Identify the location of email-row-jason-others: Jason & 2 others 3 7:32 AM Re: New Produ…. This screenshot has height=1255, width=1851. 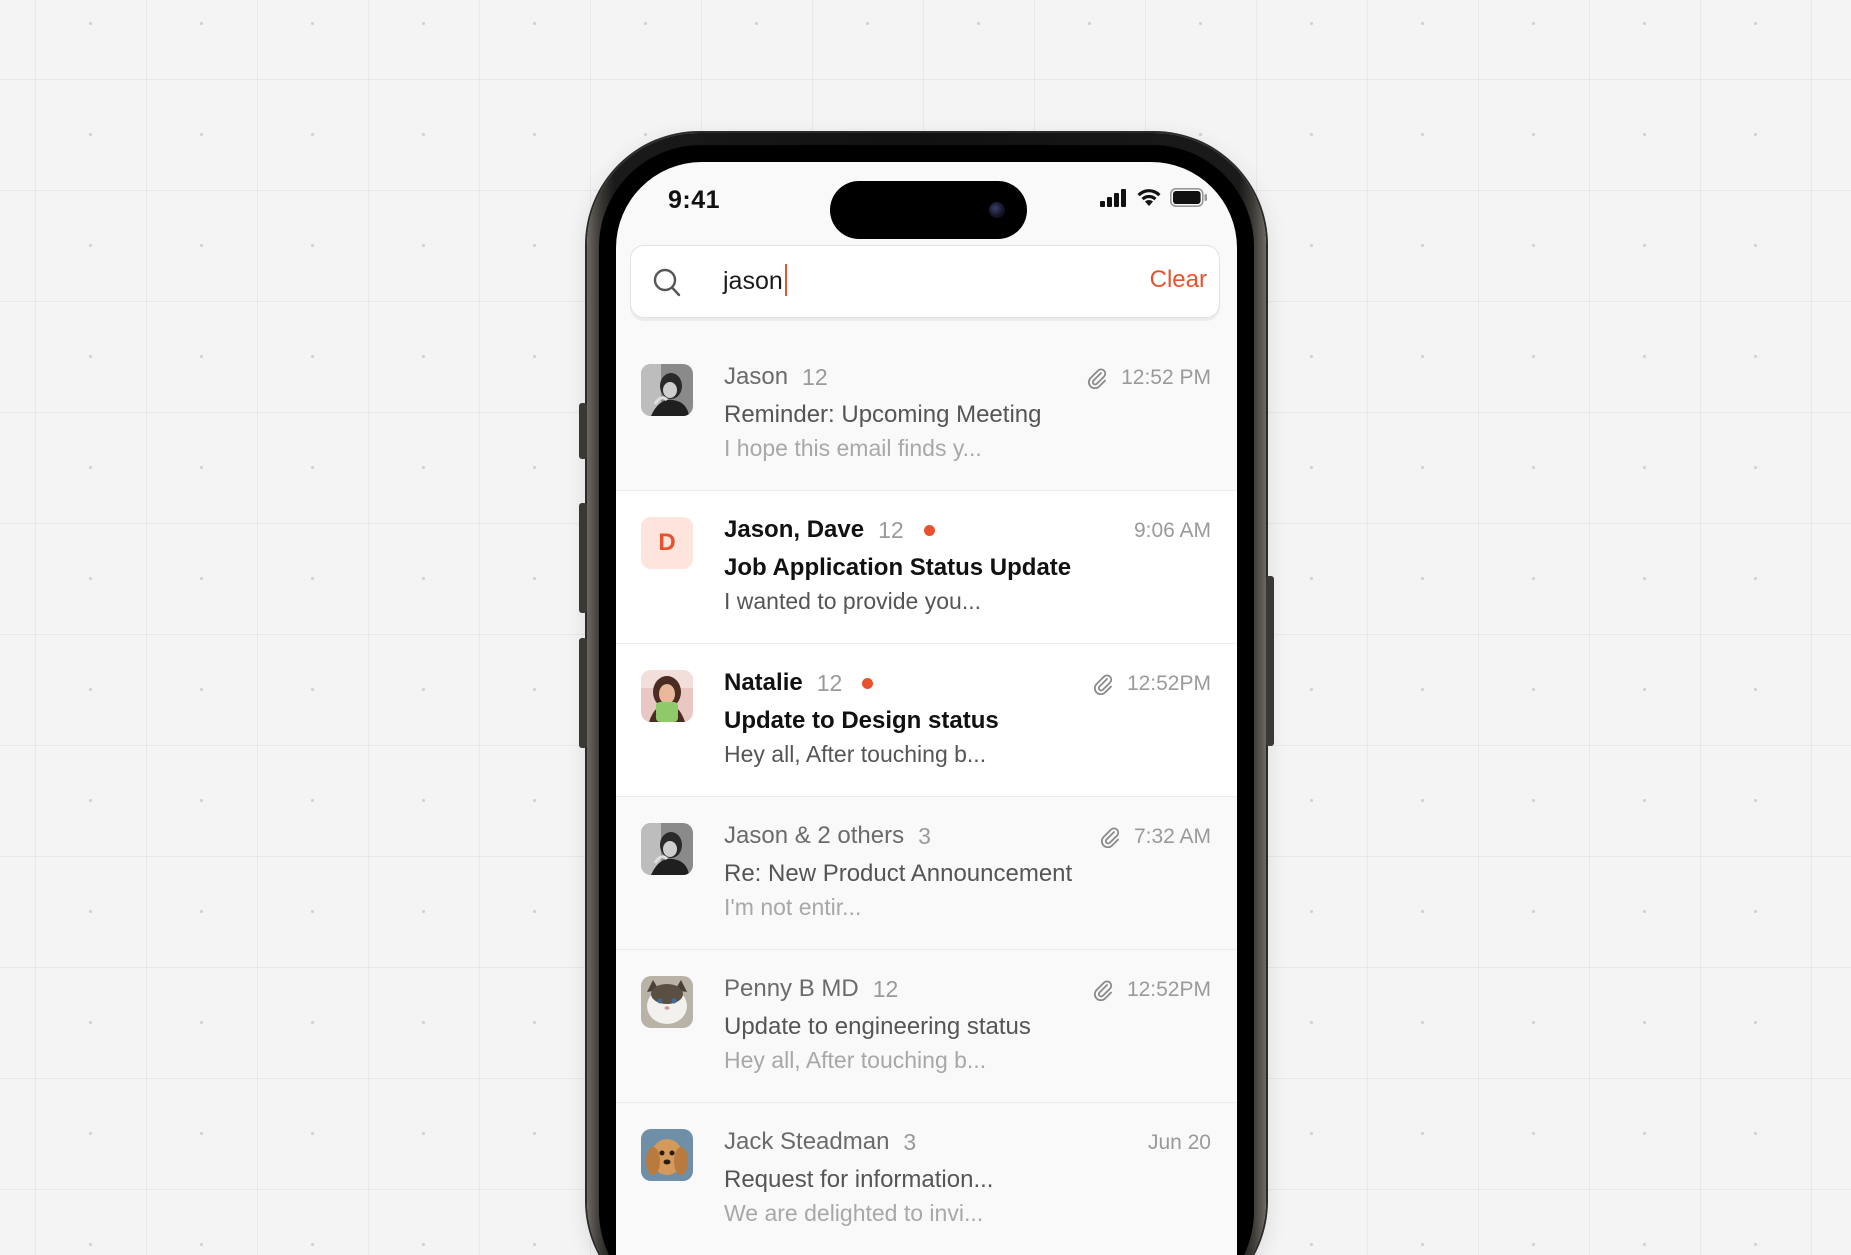
(926, 873).